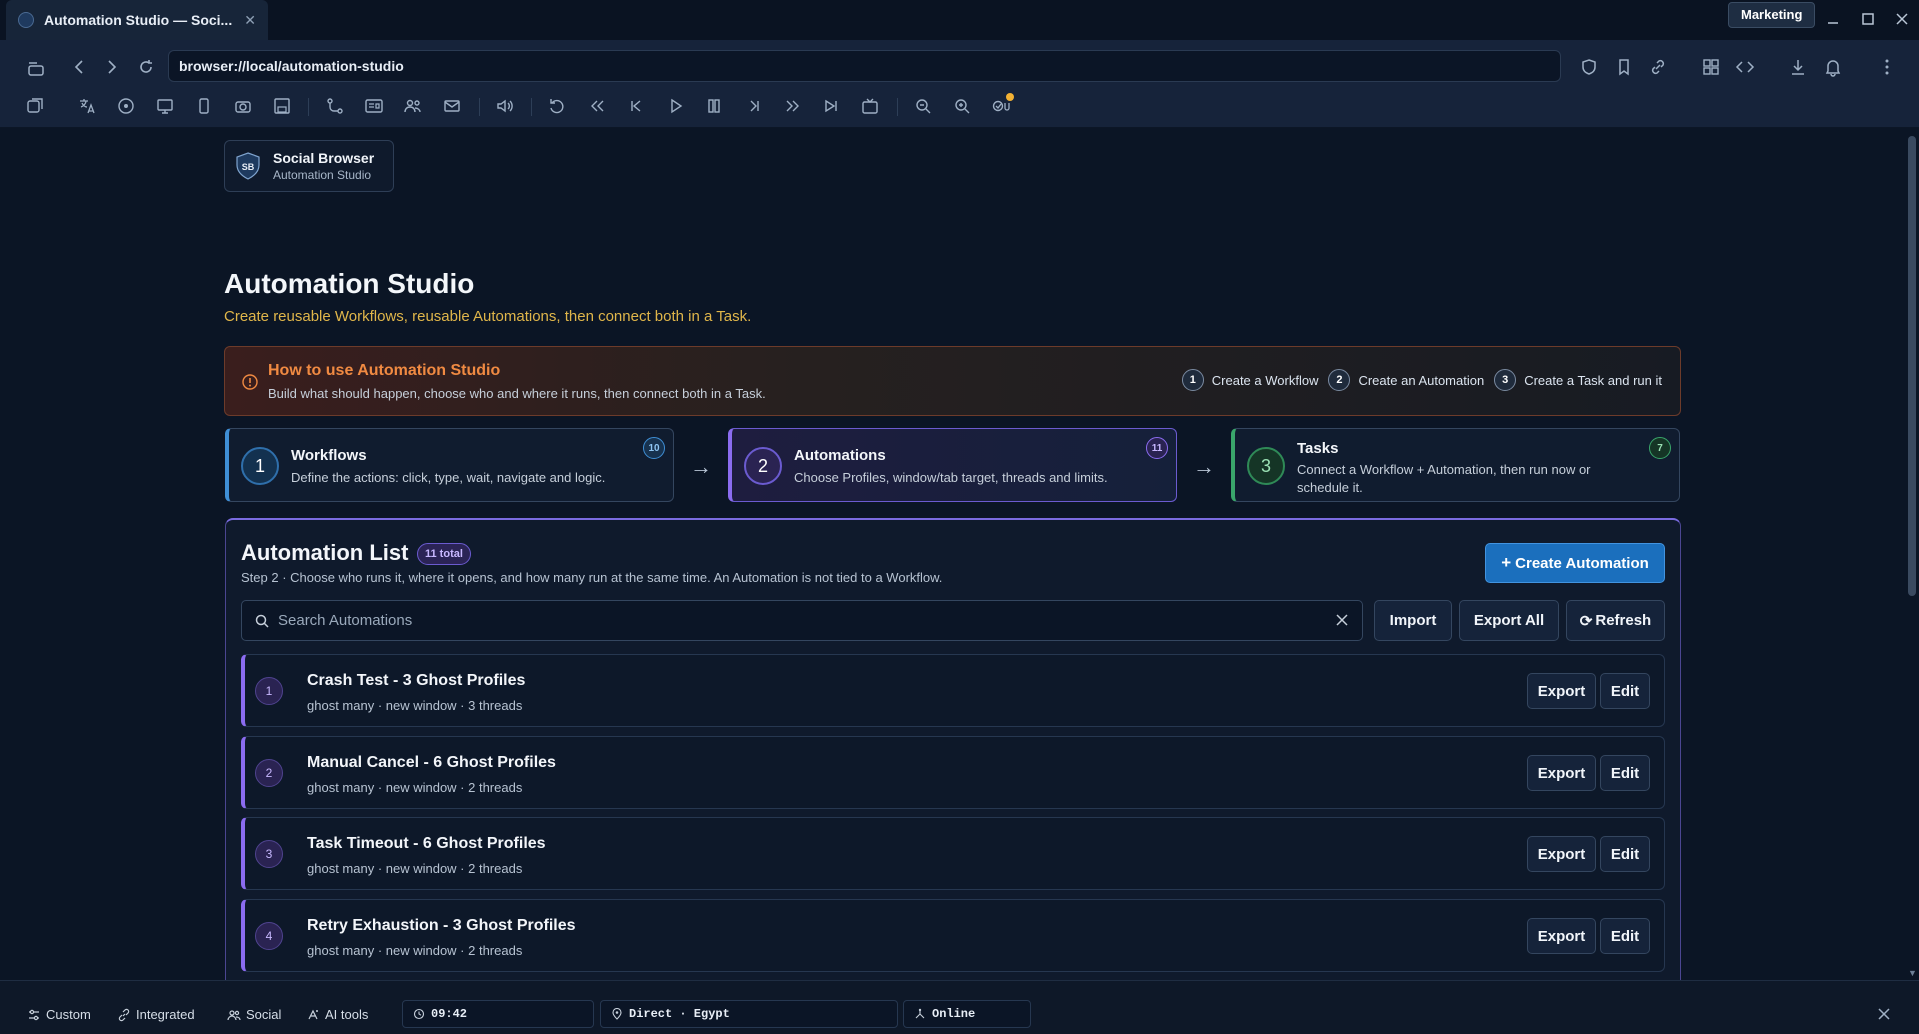 This screenshot has height=1034, width=1919. I want to click on save-icon, so click(282, 106).